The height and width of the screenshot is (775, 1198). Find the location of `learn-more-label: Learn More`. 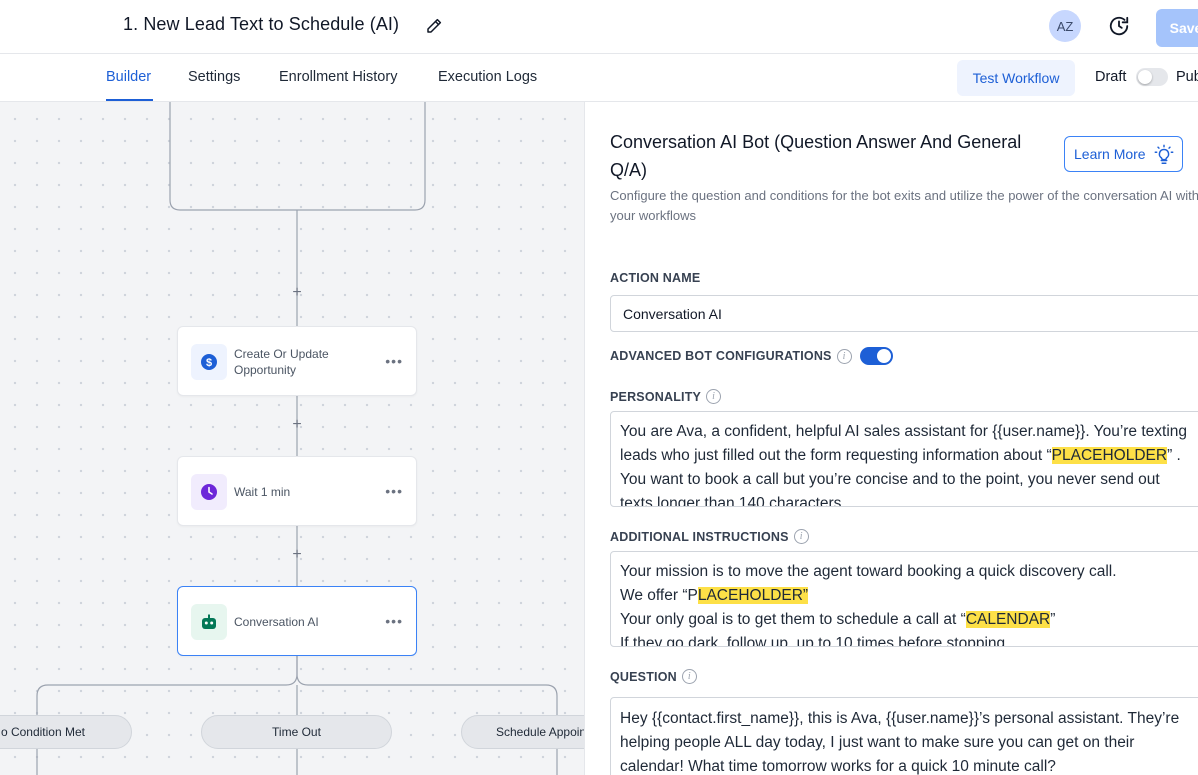

learn-more-label: Learn More is located at coordinates (1110, 154).